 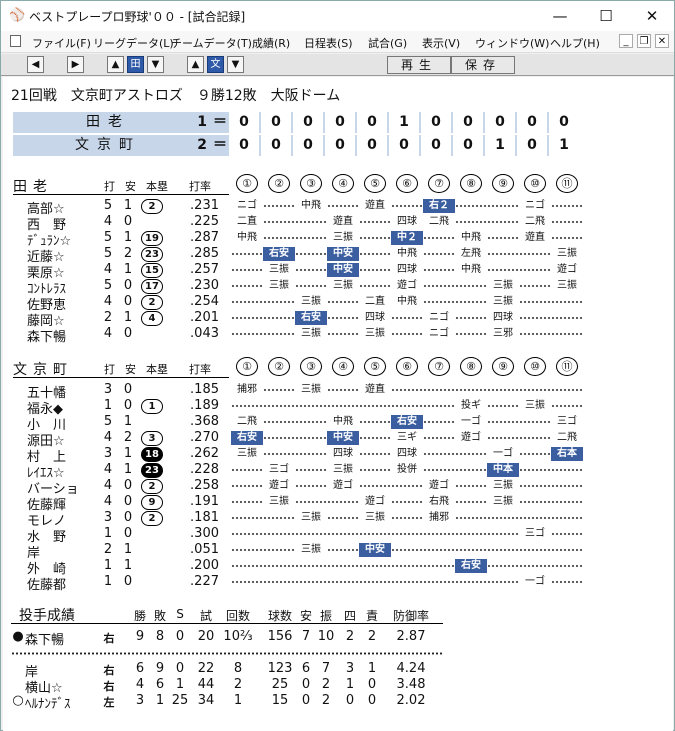 What do you see at coordinates (404, 122) in the screenshot?
I see `scoreboard-inning: 1` at bounding box center [404, 122].